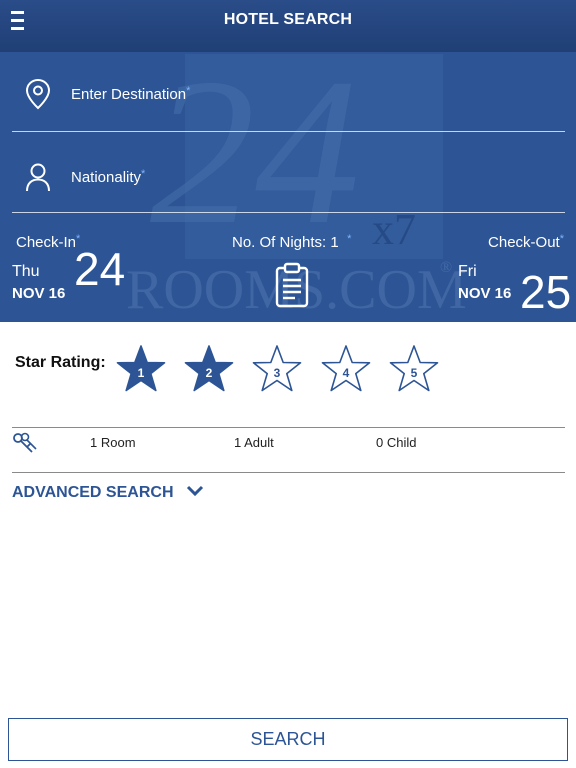 The image size is (576, 768). Describe the element at coordinates (414, 373) in the screenshot. I see `star-number: 5` at that location.